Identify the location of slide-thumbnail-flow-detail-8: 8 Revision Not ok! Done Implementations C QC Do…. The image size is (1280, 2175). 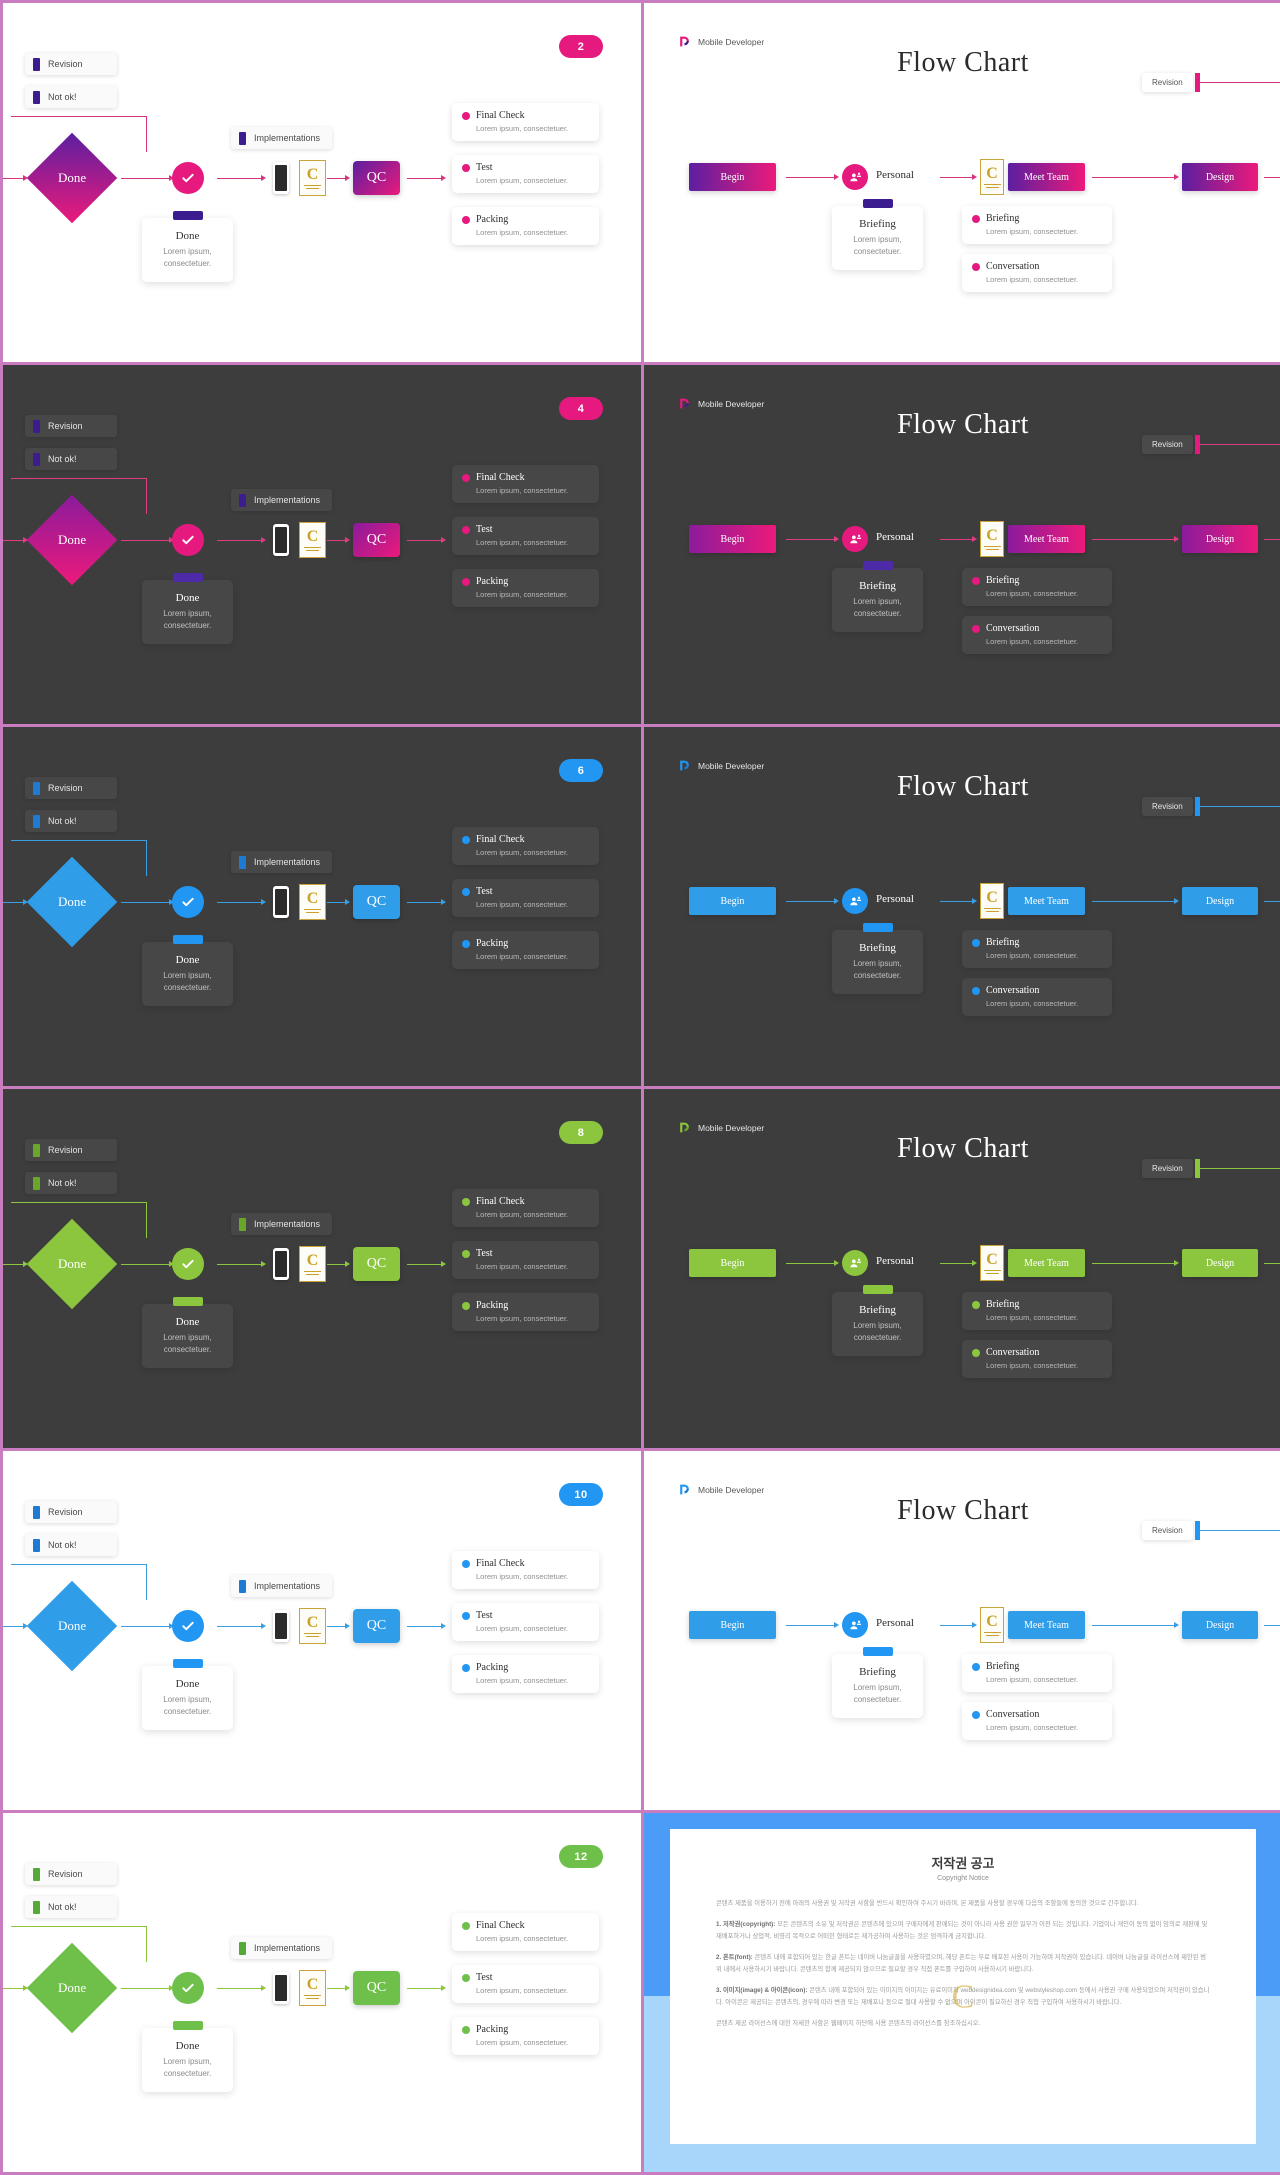
(322, 1268).